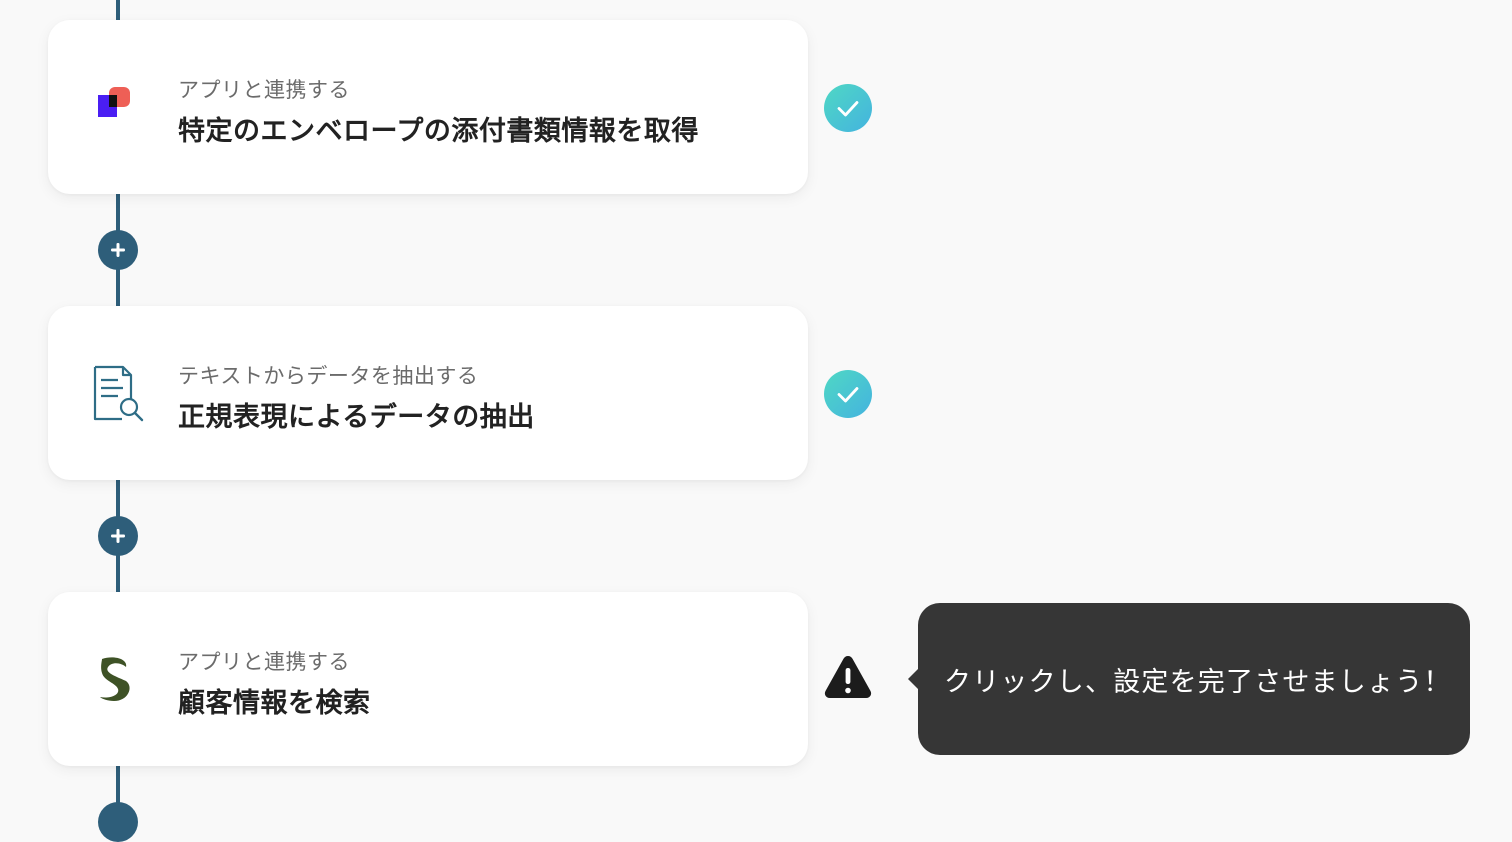  What do you see at coordinates (118, 393) in the screenshot?
I see `document-search-icon` at bounding box center [118, 393].